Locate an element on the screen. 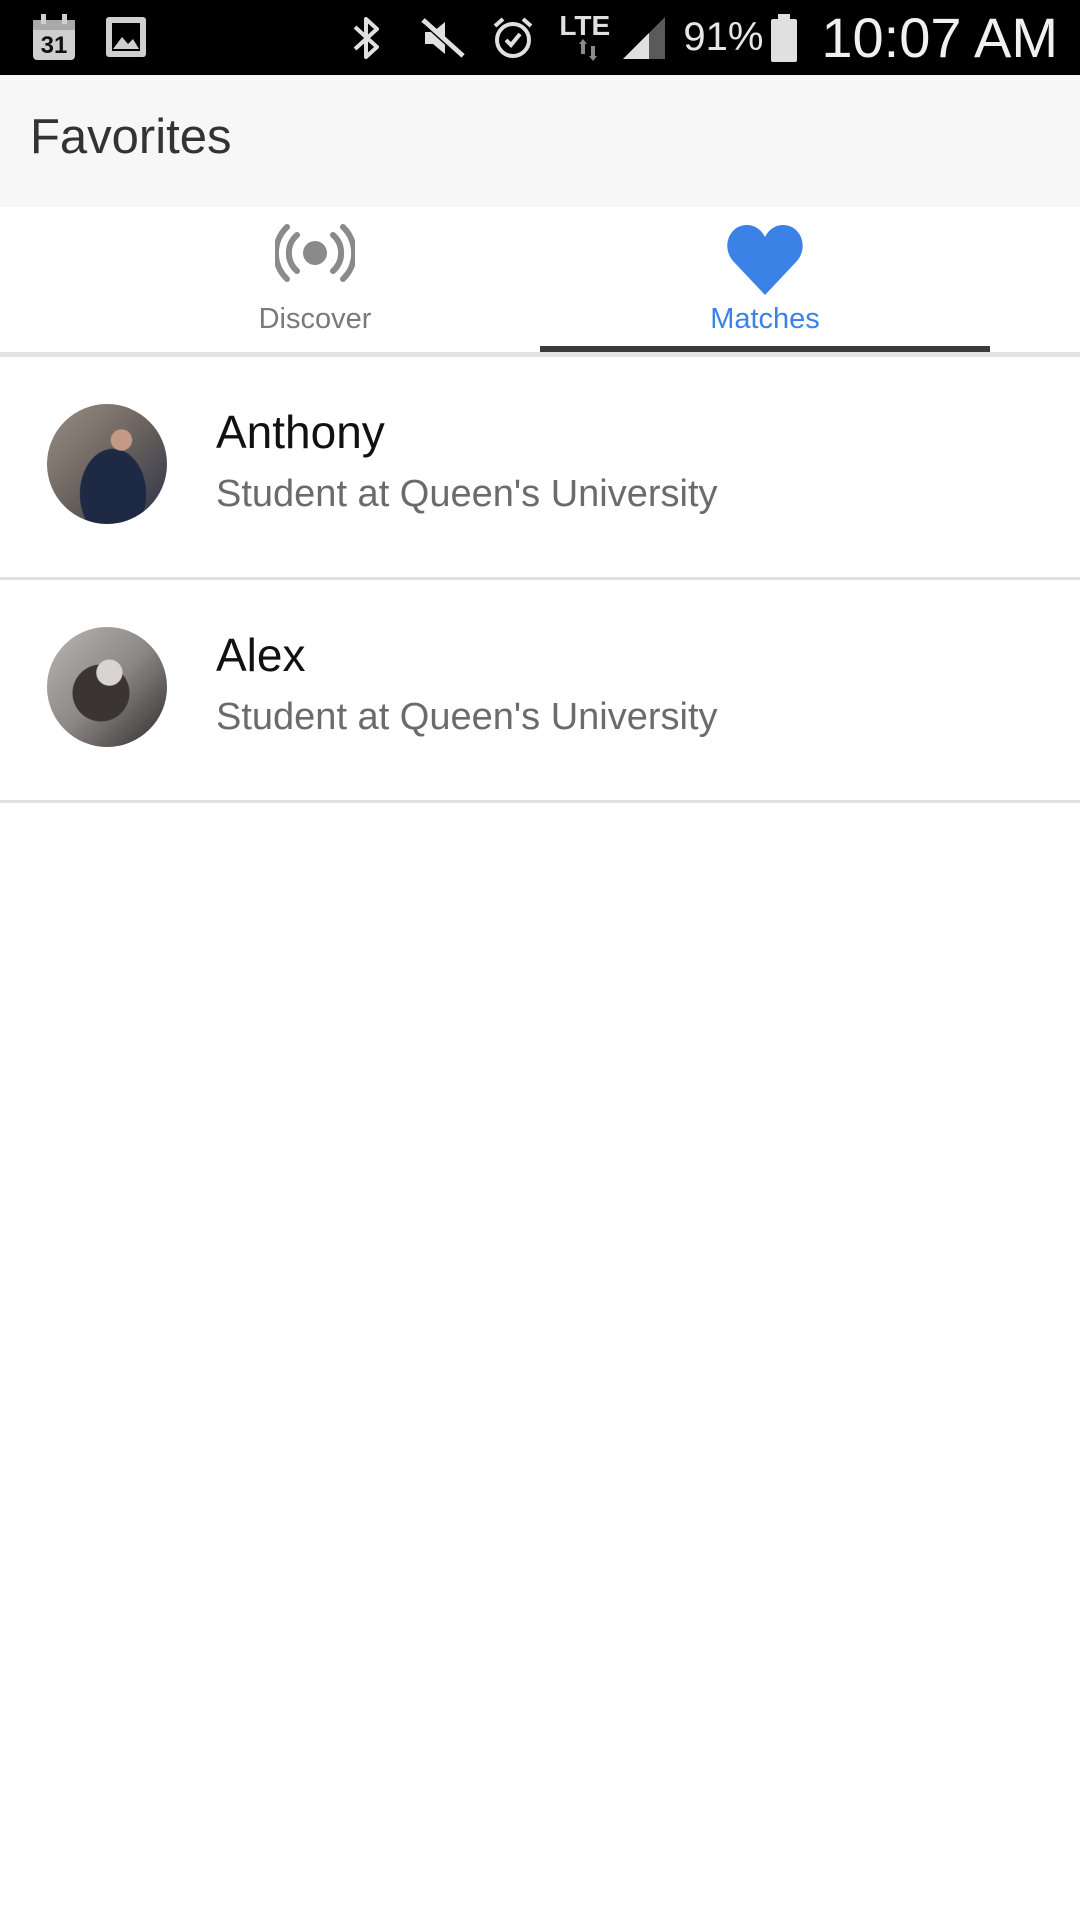 This screenshot has height=1920, width=1080. status-bar: 31 LTE 91% 10:07 AM is located at coordinates (540, 37).